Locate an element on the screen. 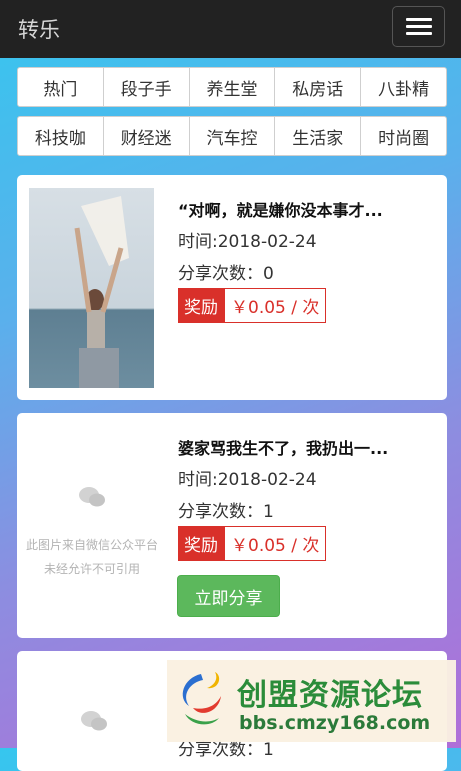 Image resolution: width=461 pixels, height=771 pixels. category-cars: 汽车控 is located at coordinates (232, 136).